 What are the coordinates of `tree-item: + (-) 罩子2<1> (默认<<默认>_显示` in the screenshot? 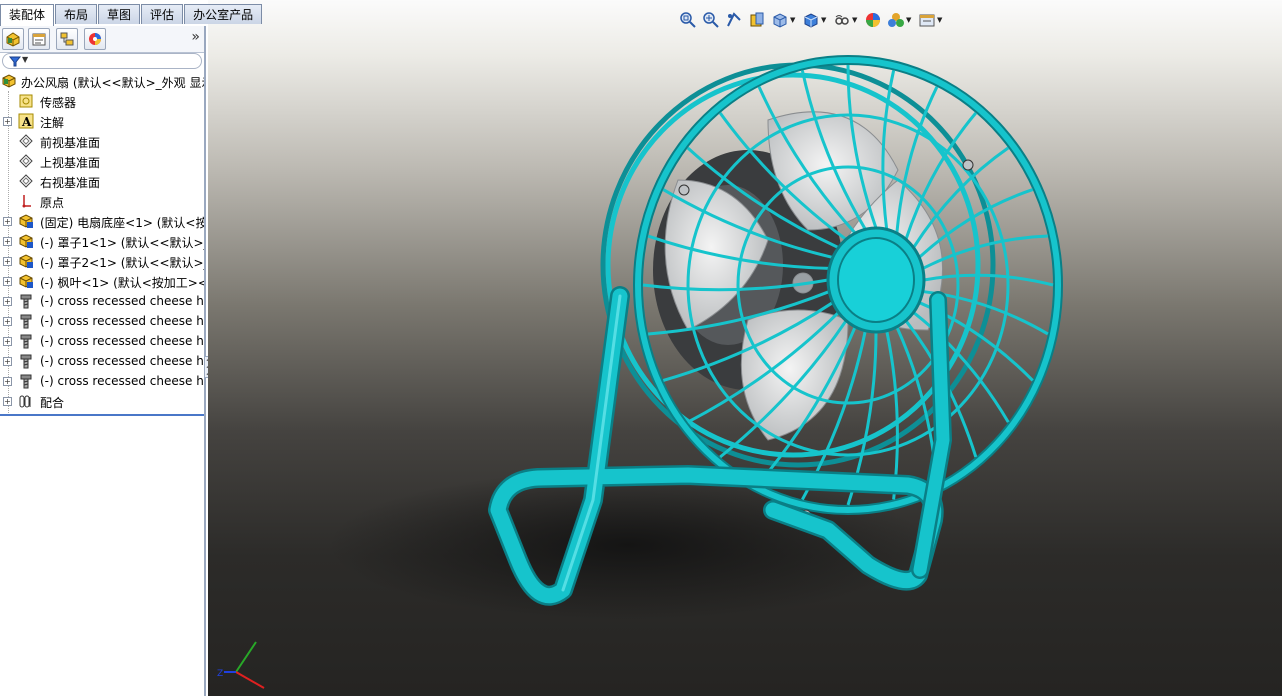 It's located at (102, 261).